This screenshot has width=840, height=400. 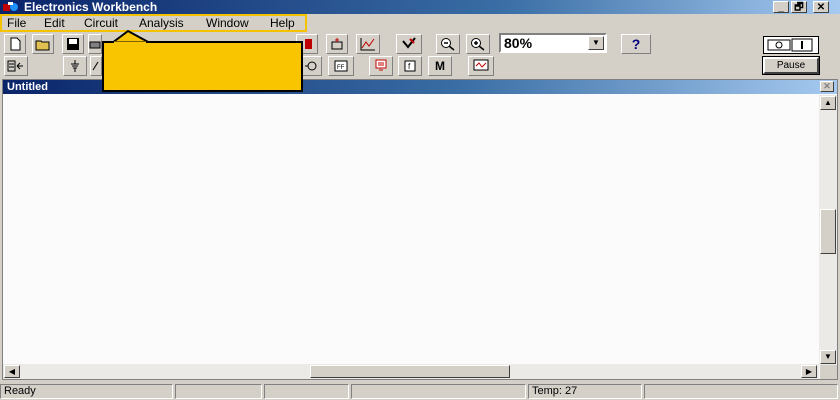 What do you see at coordinates (585, 391) in the screenshot?
I see `status-temp: Temp: 27` at bounding box center [585, 391].